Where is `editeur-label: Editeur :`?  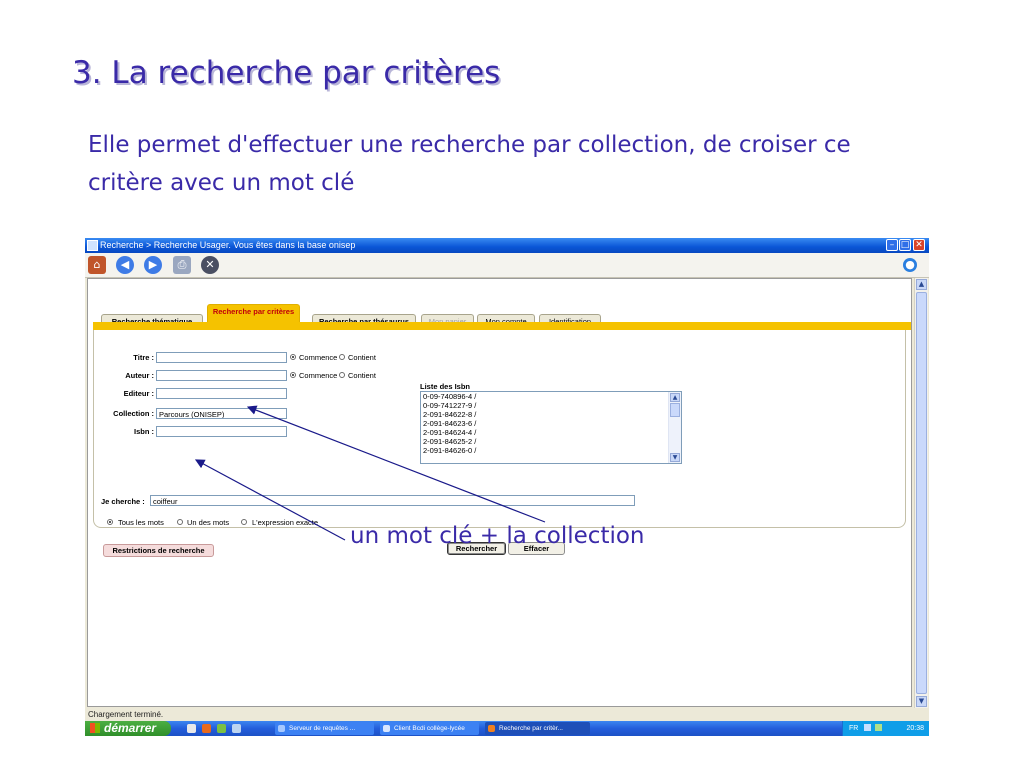 editeur-label: Editeur : is located at coordinates (138, 393).